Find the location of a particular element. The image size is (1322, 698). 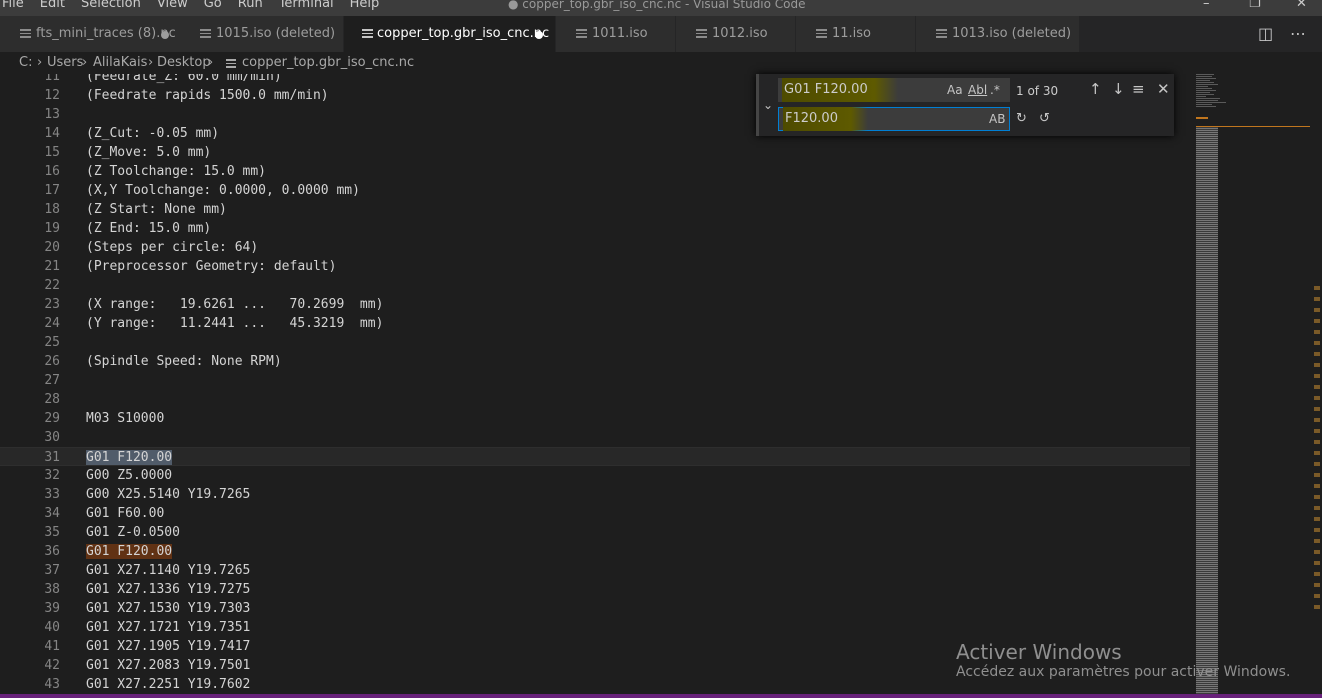

tab-fts-mini-traces: fts_mini_traces (8).nc is located at coordinates (91, 34).